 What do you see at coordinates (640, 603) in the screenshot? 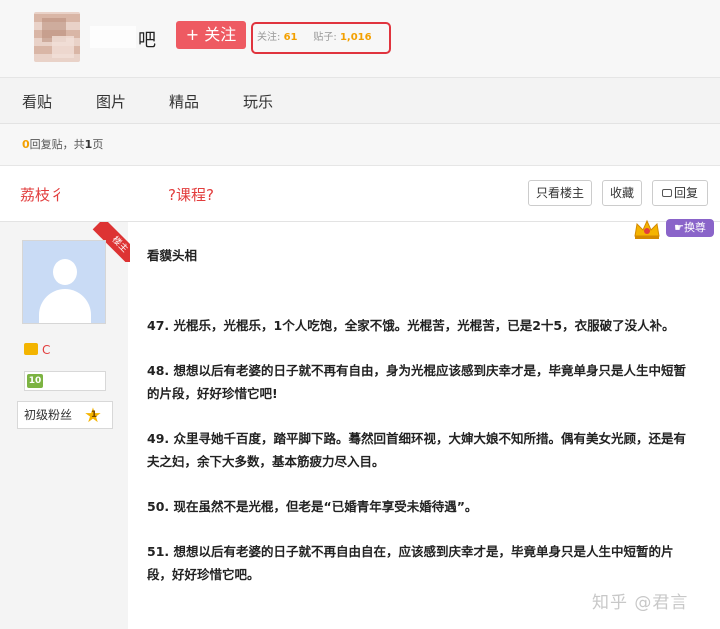
I see `watermark: 知乎 @君言` at bounding box center [640, 603].